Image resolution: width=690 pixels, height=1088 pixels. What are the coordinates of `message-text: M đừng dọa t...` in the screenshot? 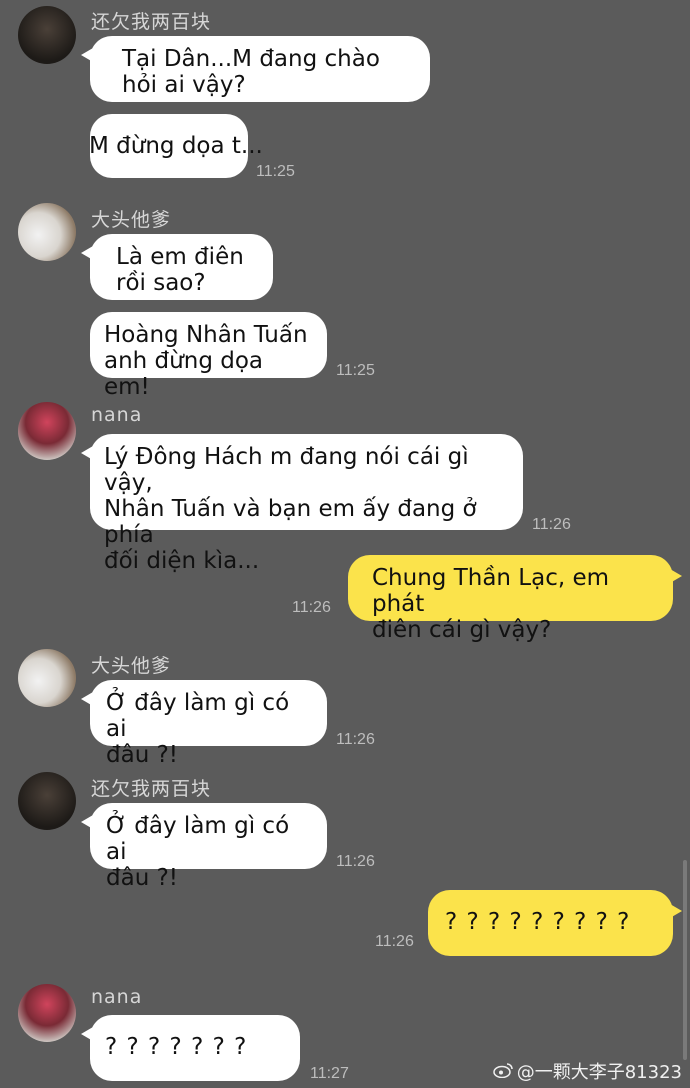 It's located at (176, 146).